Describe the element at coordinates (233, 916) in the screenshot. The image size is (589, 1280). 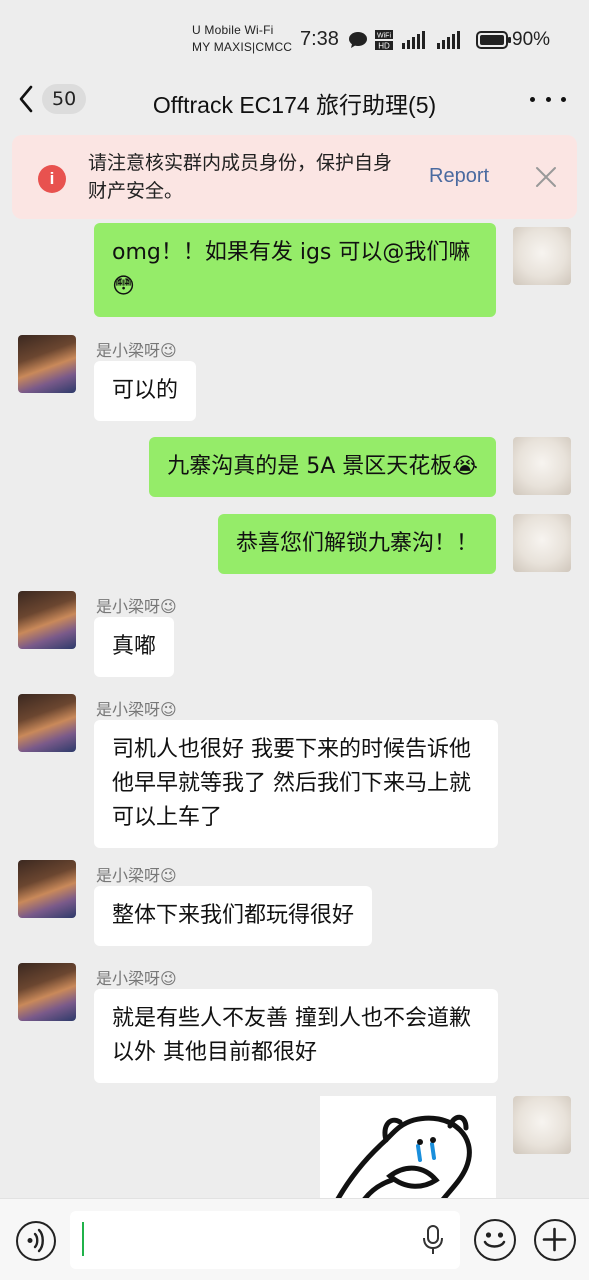
I see `message-bubble: 整体下来我们都玩得很好` at that location.